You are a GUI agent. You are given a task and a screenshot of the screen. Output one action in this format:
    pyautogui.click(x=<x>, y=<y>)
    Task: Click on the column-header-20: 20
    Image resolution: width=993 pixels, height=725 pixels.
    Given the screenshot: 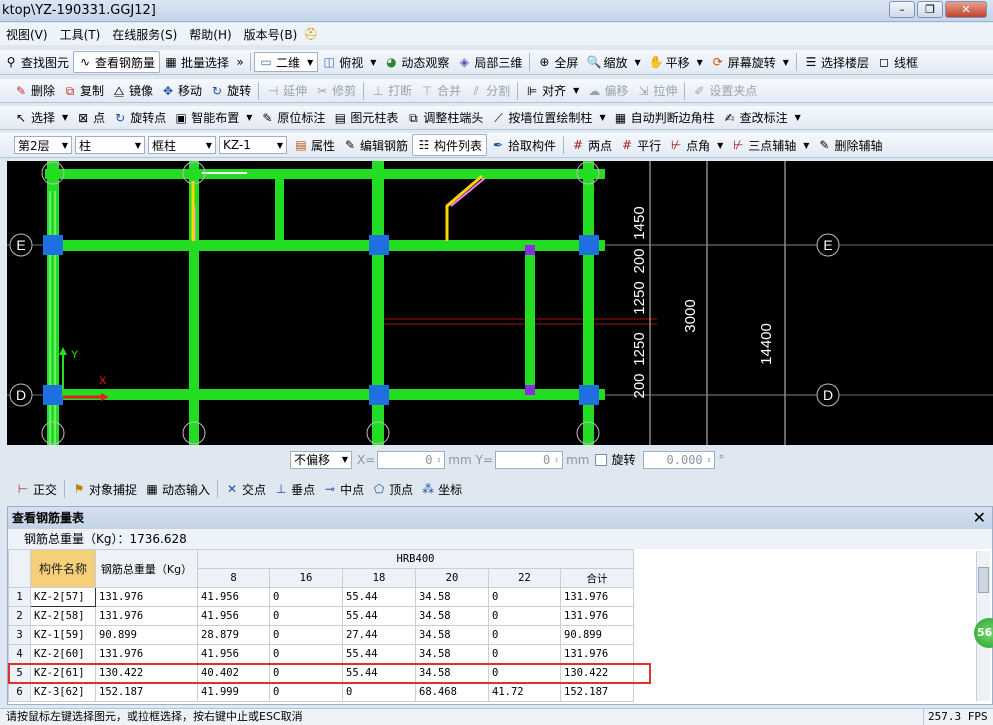 What is the action you would take?
    pyautogui.click(x=452, y=578)
    